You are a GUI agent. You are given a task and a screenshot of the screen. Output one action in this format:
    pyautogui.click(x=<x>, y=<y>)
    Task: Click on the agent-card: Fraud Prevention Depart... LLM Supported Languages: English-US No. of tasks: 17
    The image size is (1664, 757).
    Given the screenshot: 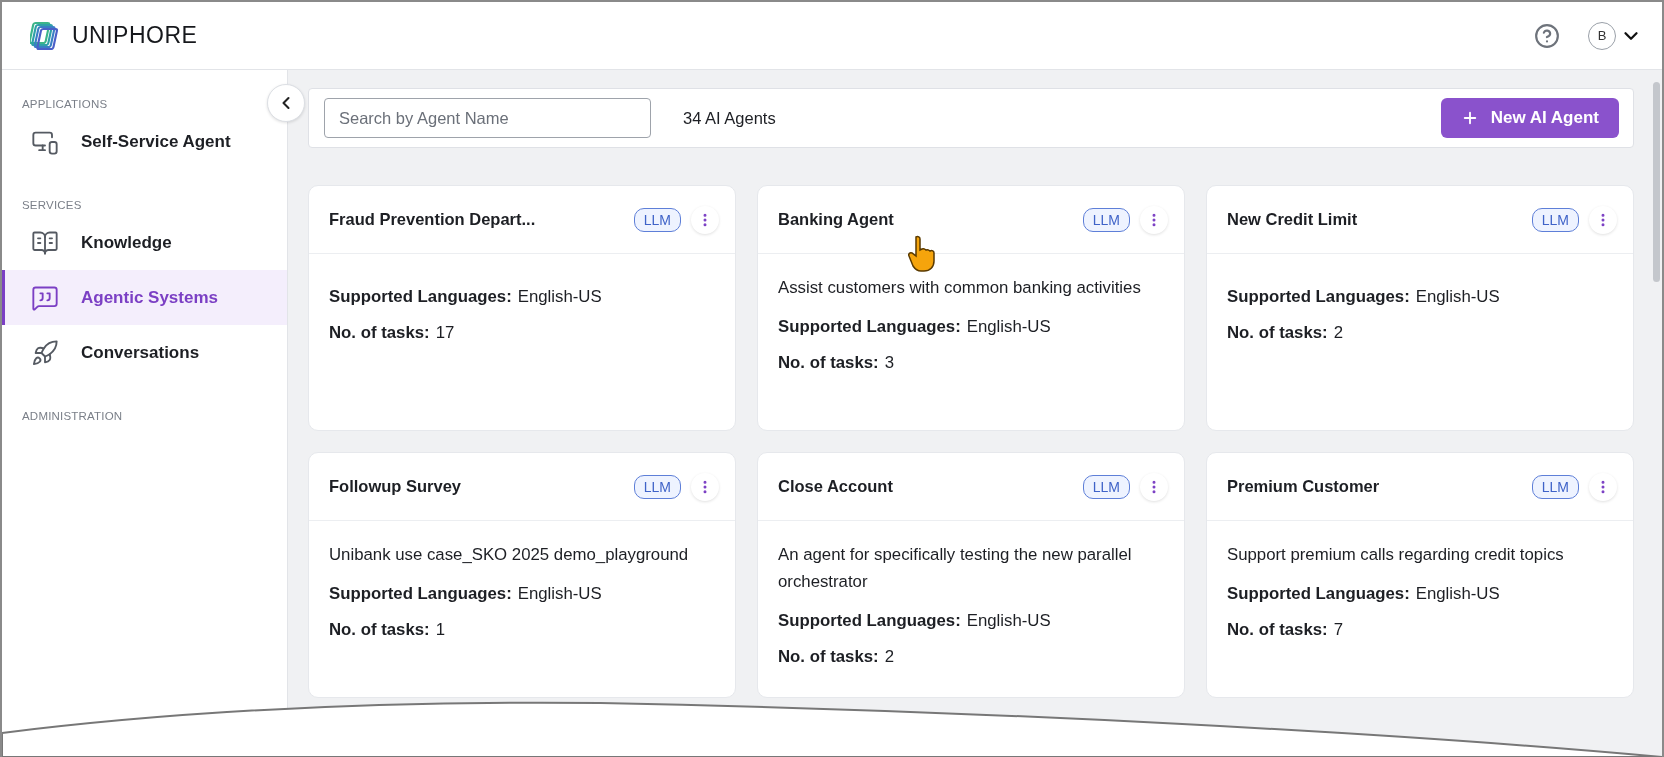 What is the action you would take?
    pyautogui.click(x=522, y=308)
    